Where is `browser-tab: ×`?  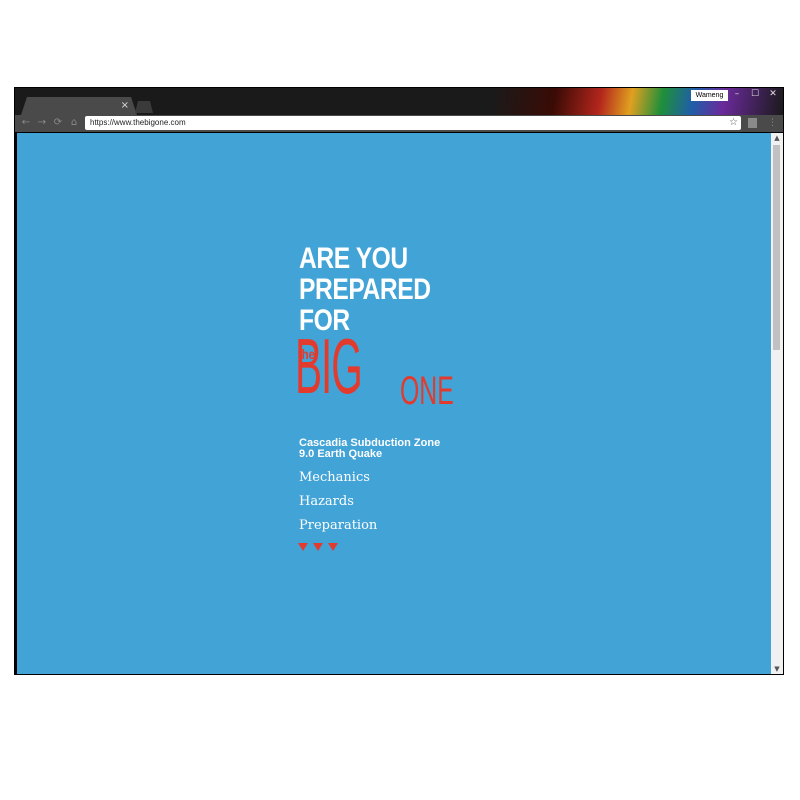
browser-tab: × is located at coordinates (79, 106).